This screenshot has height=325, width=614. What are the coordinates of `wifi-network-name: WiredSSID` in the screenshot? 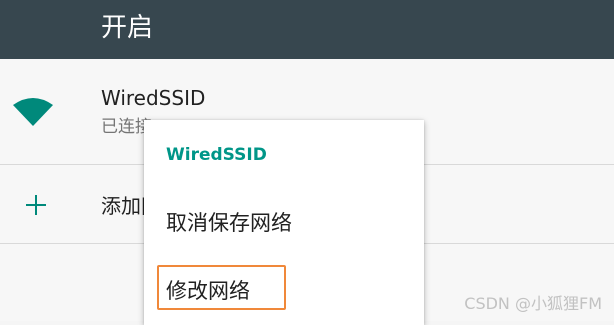 It's located at (153, 98).